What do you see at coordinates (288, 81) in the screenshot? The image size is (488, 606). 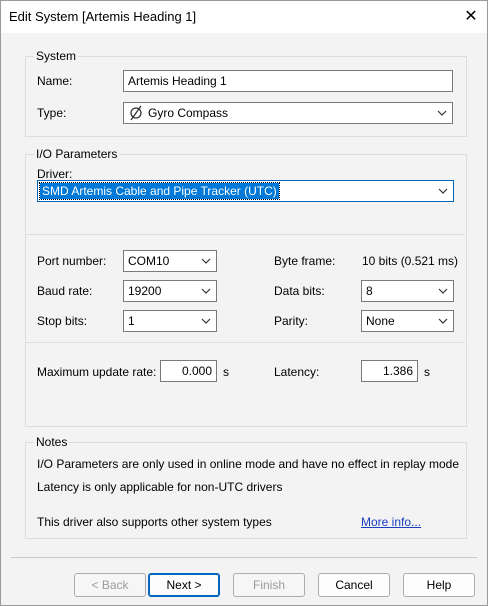 I see `name-field: Artemis Heading 1` at bounding box center [288, 81].